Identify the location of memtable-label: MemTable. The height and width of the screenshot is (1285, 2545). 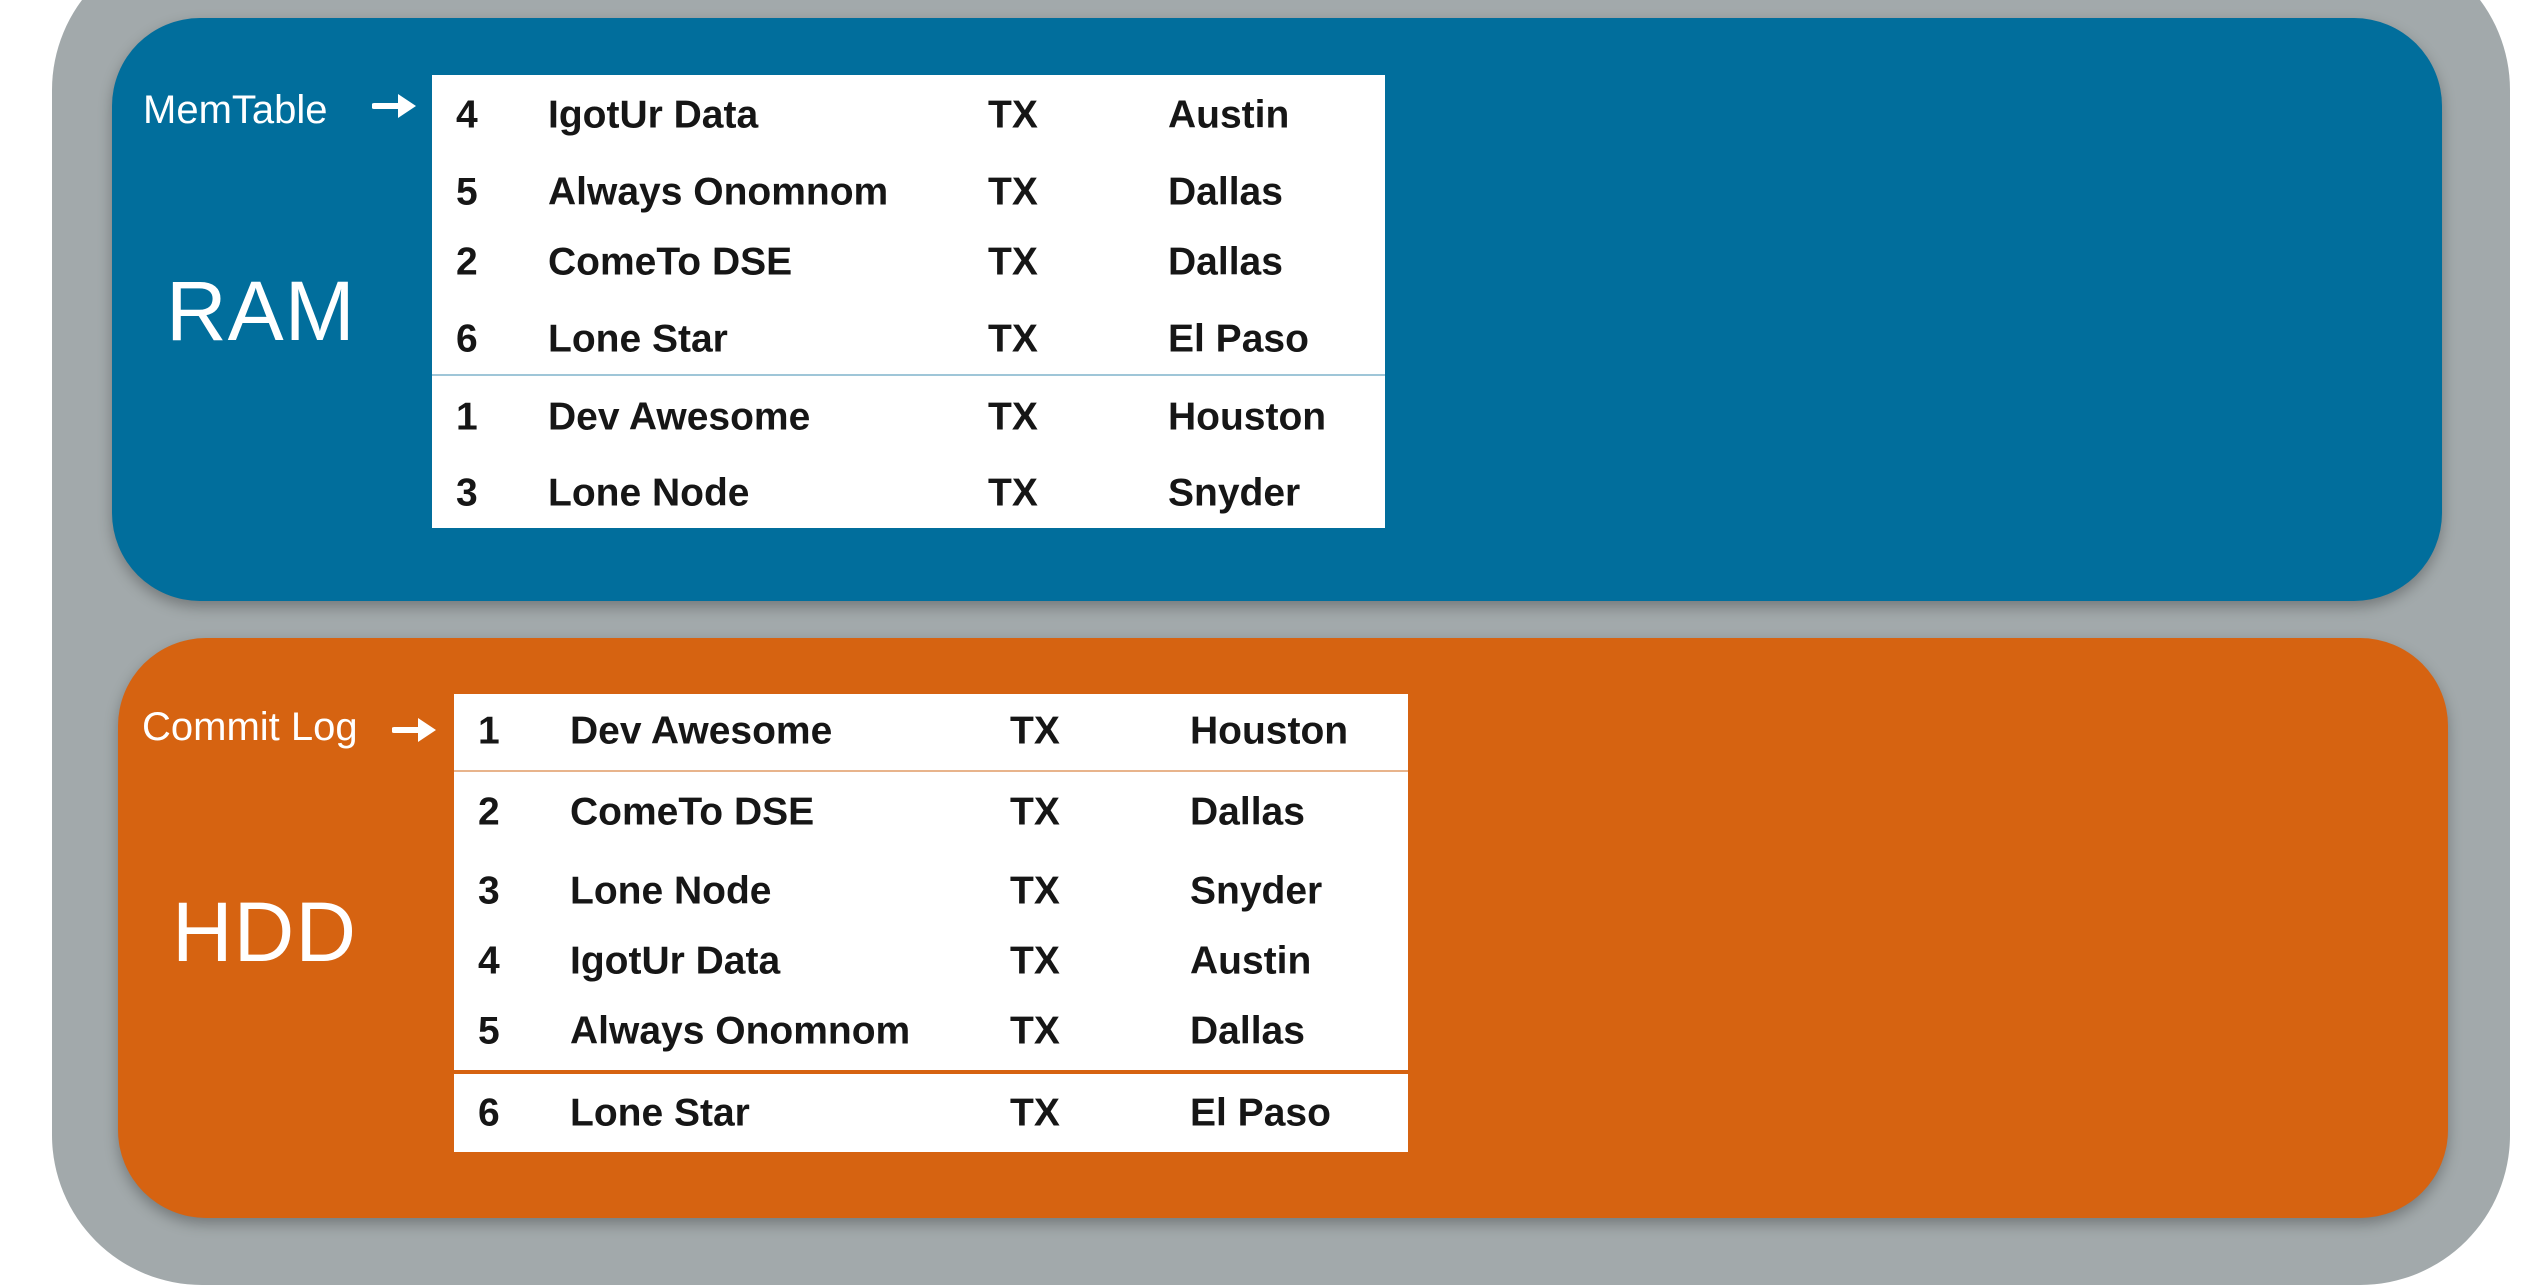
(235, 110).